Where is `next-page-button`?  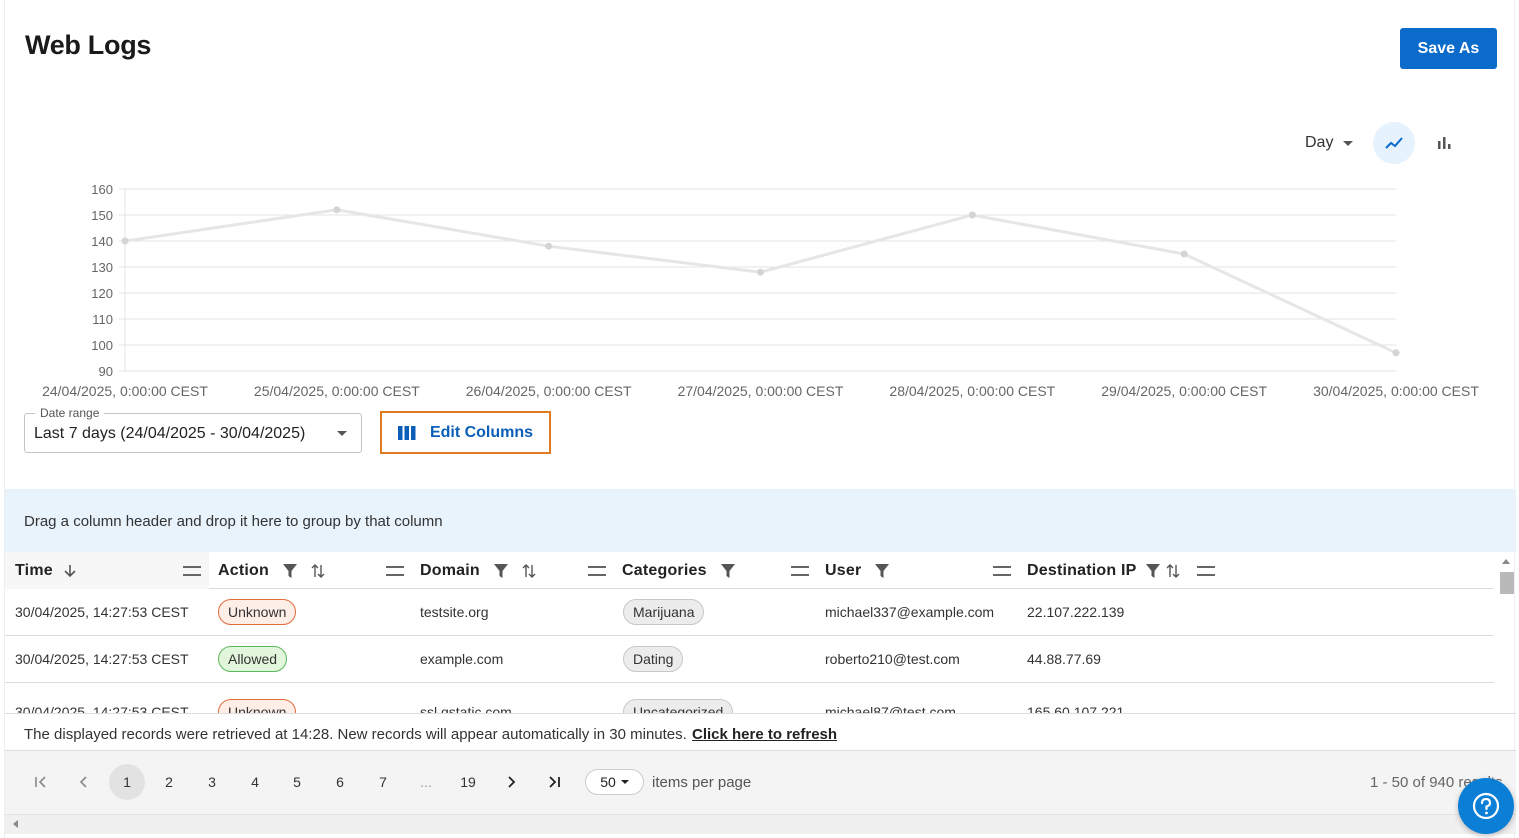 next-page-button is located at coordinates (511, 782).